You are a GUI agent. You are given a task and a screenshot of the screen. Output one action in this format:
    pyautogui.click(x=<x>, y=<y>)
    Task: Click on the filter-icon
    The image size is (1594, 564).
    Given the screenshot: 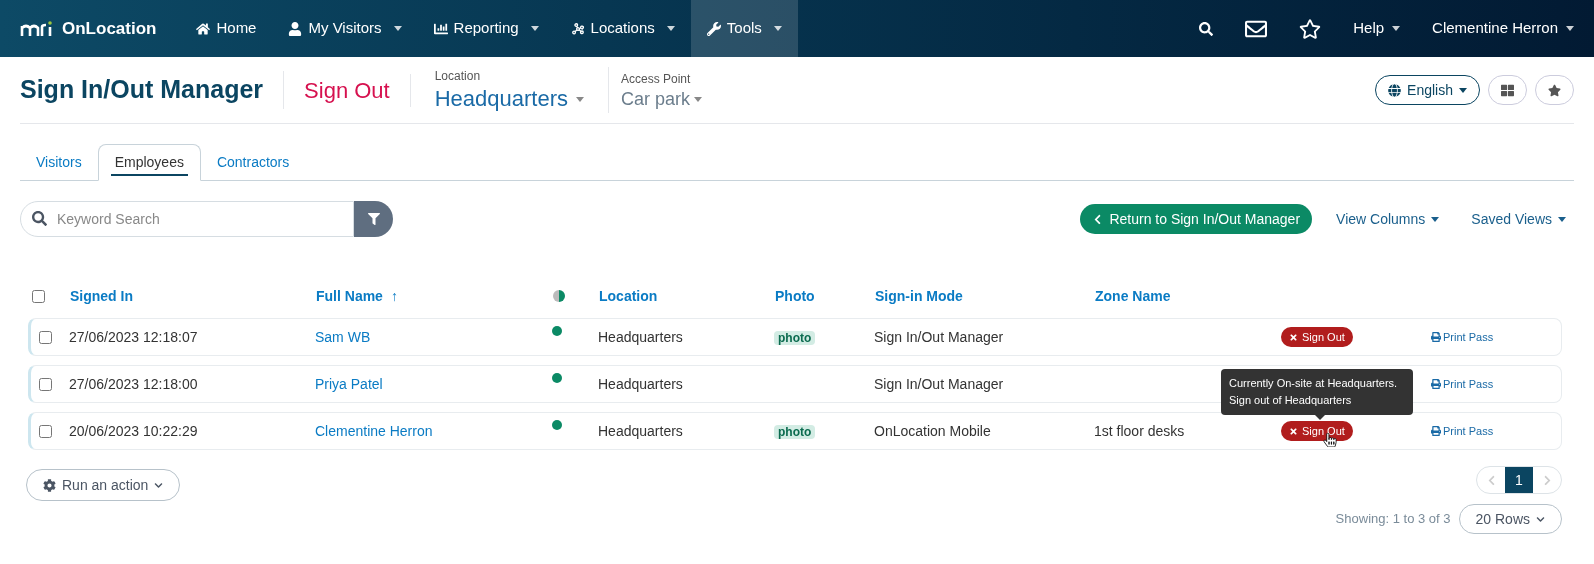 What is the action you would take?
    pyautogui.click(x=373, y=219)
    